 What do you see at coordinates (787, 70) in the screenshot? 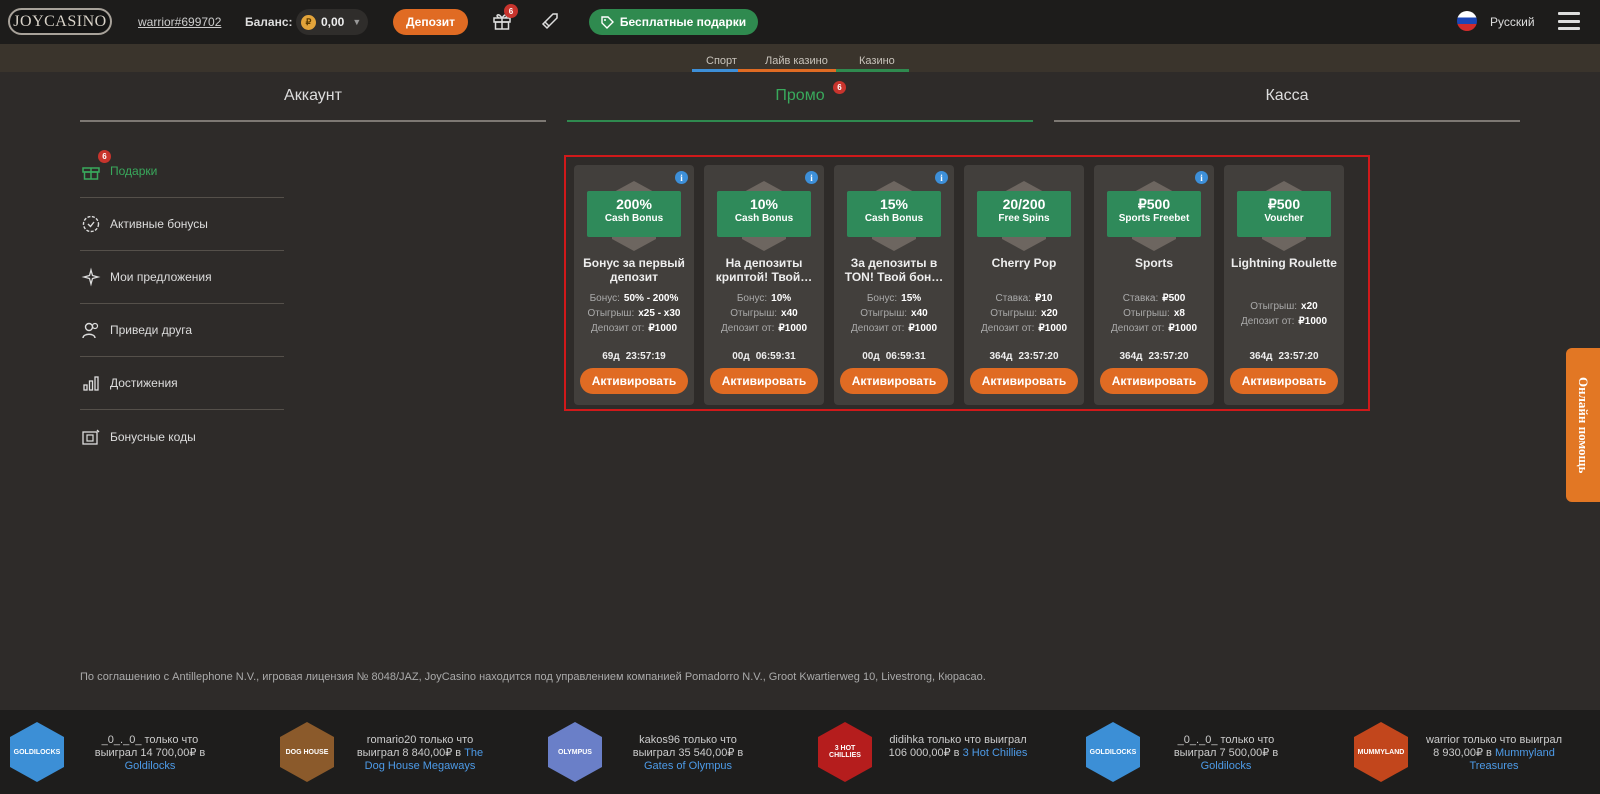
I see `subnav-live-line` at bounding box center [787, 70].